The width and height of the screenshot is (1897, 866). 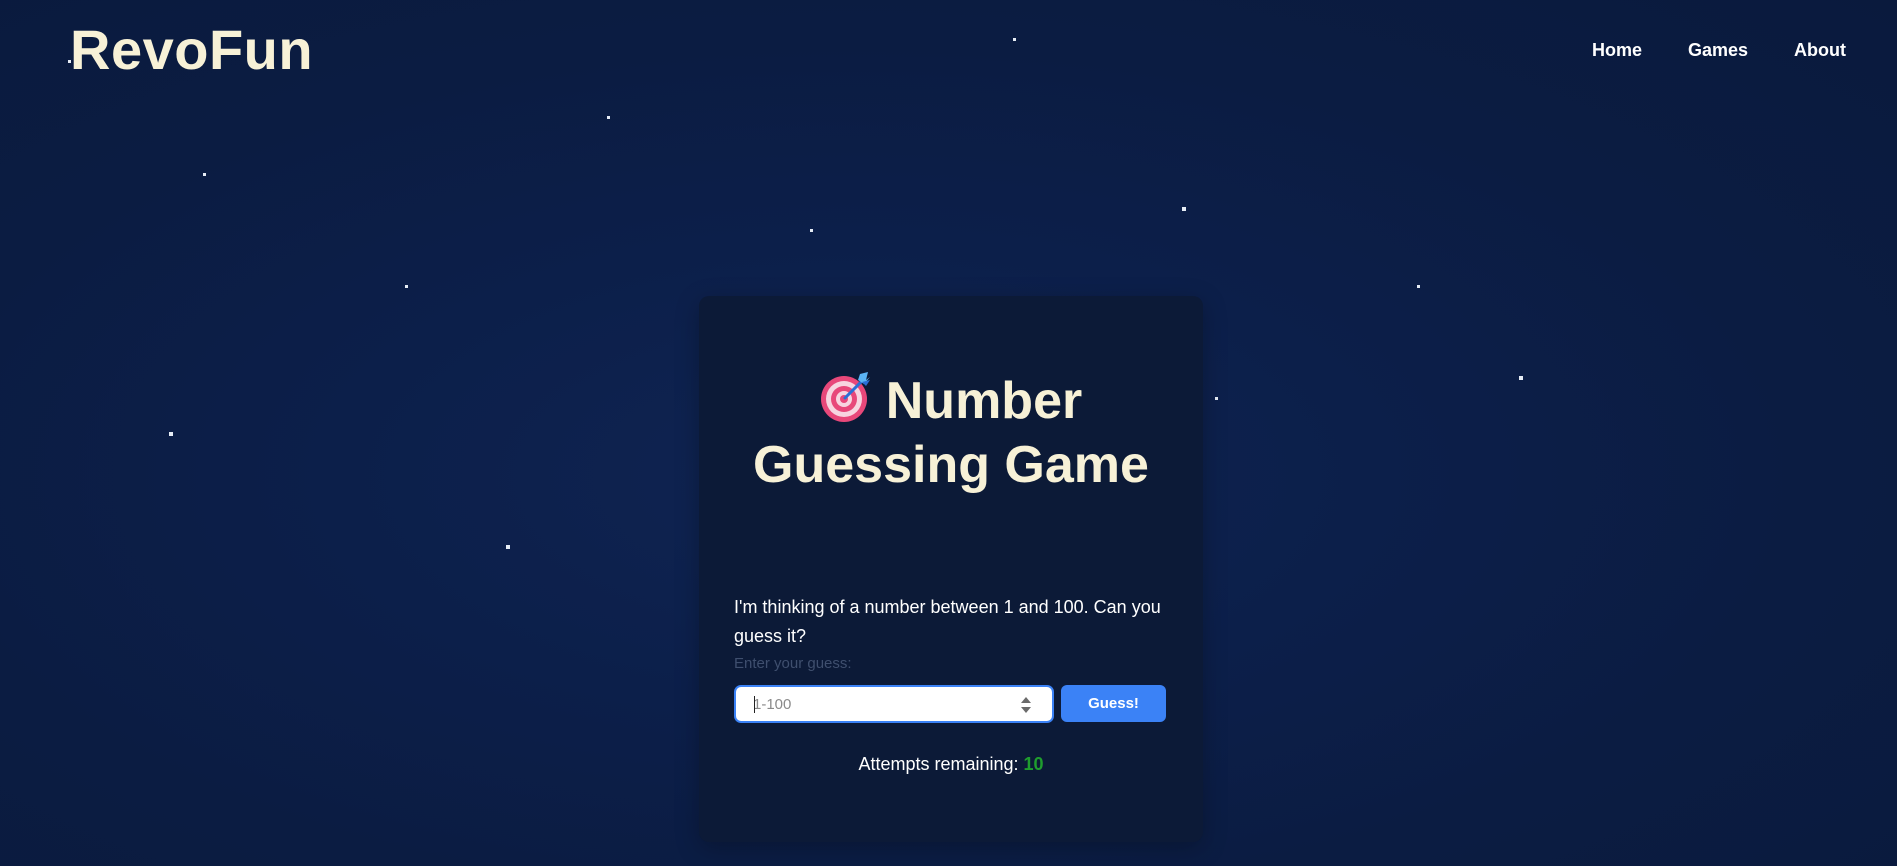 I want to click on site-logo: RevoFun, so click(x=191, y=50).